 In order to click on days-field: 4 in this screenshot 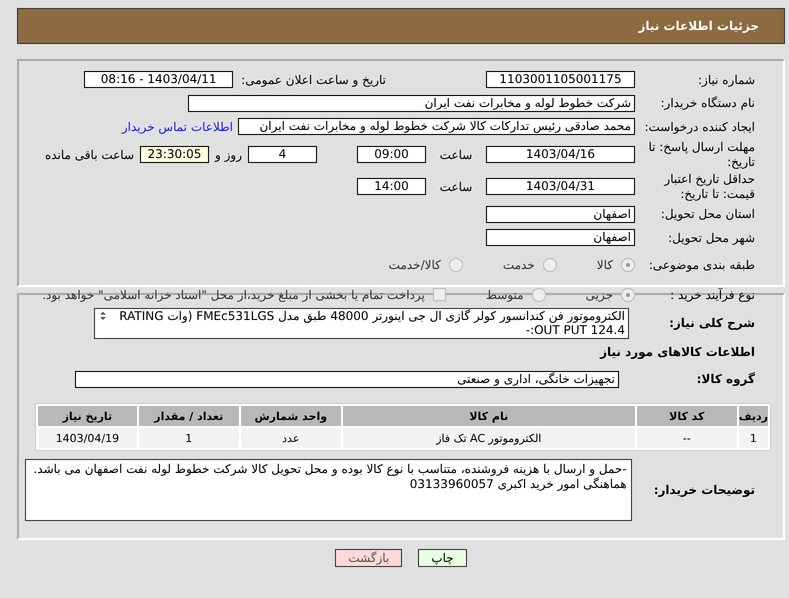, I will do `click(282, 154)`.